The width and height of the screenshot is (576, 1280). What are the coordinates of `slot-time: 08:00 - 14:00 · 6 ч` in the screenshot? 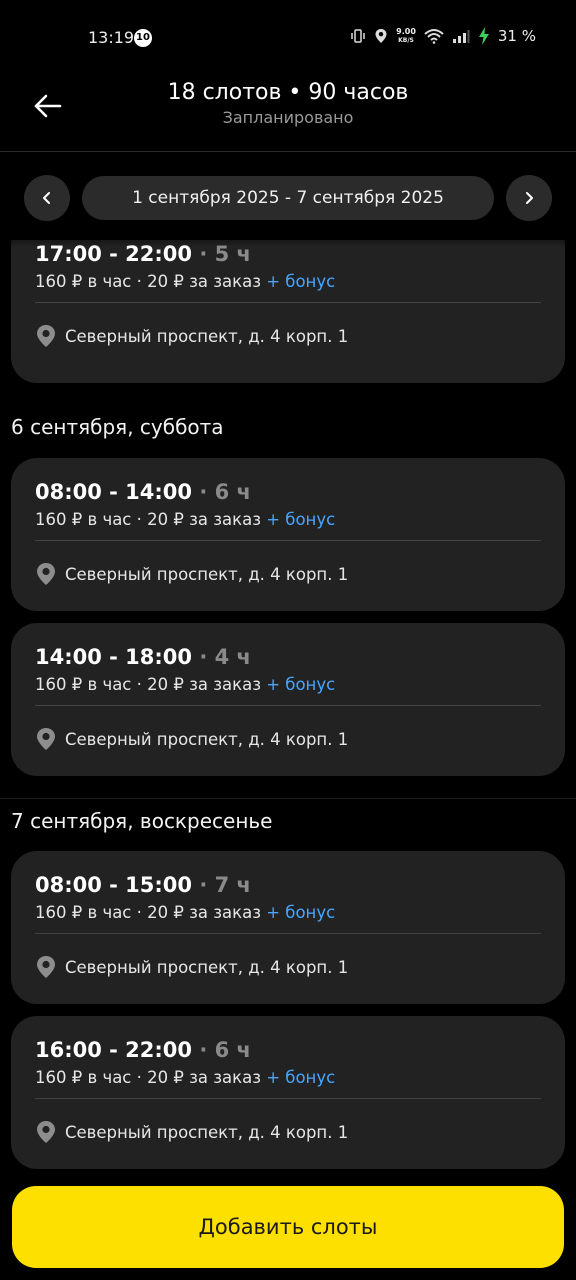 It's located at (143, 492).